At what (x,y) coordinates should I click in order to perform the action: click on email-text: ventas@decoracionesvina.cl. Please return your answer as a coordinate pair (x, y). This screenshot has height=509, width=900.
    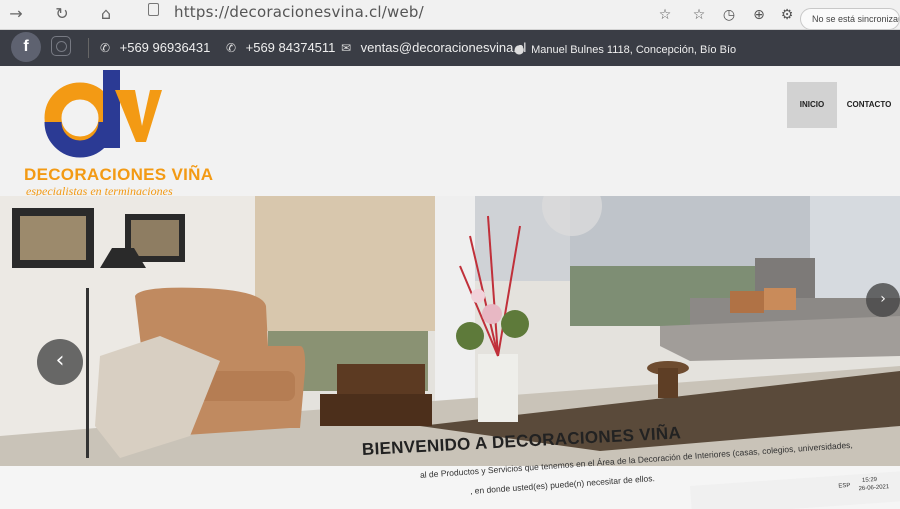
    Looking at the image, I should click on (443, 47).